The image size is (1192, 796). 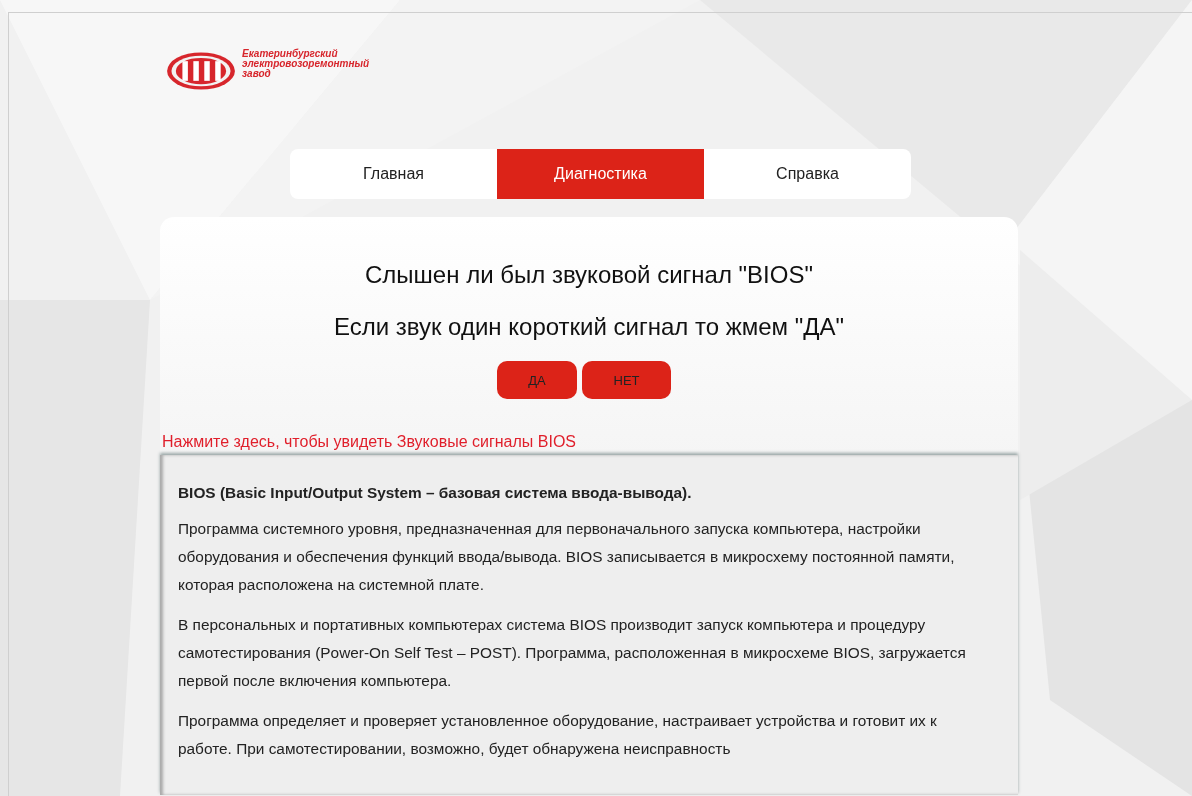 What do you see at coordinates (589, 275) in the screenshot?
I see `question-title: Слышен ли был звуковой сигнал "BIOS"` at bounding box center [589, 275].